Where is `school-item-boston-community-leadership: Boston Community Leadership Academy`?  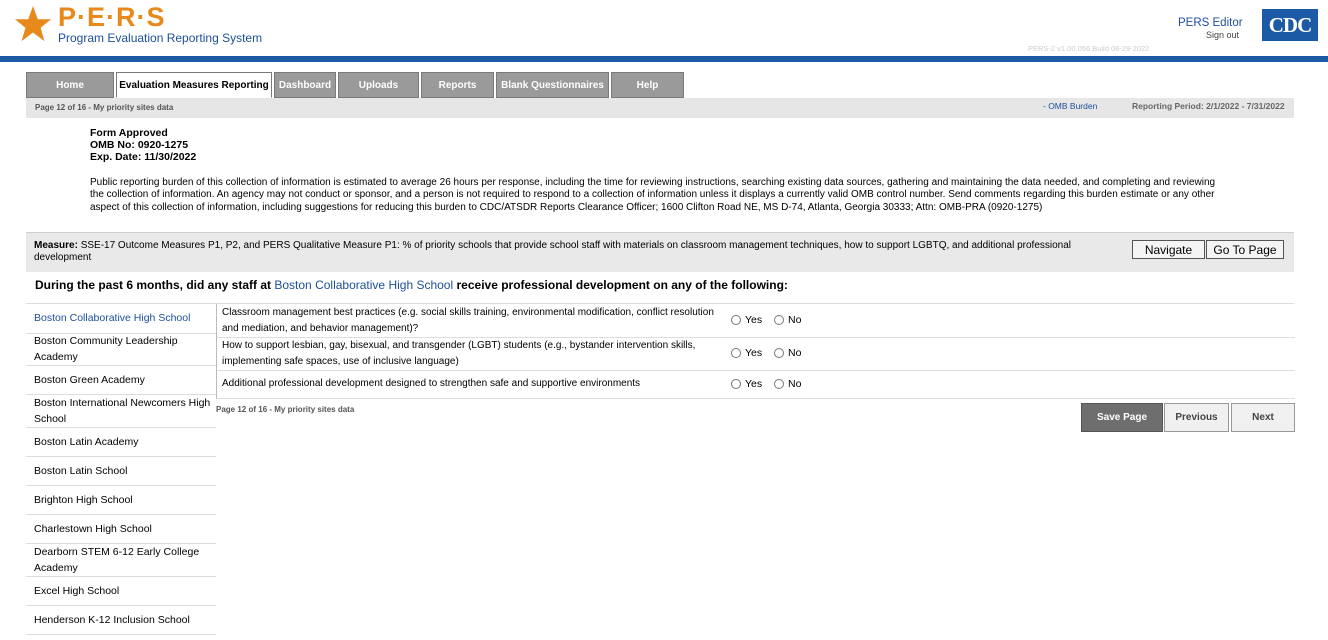 school-item-boston-community-leadership: Boston Community Leadership Academy is located at coordinates (121, 349).